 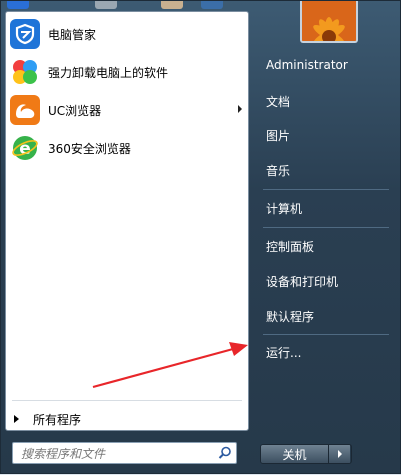 I want to click on right-item-documents: 文档, so click(x=325, y=101).